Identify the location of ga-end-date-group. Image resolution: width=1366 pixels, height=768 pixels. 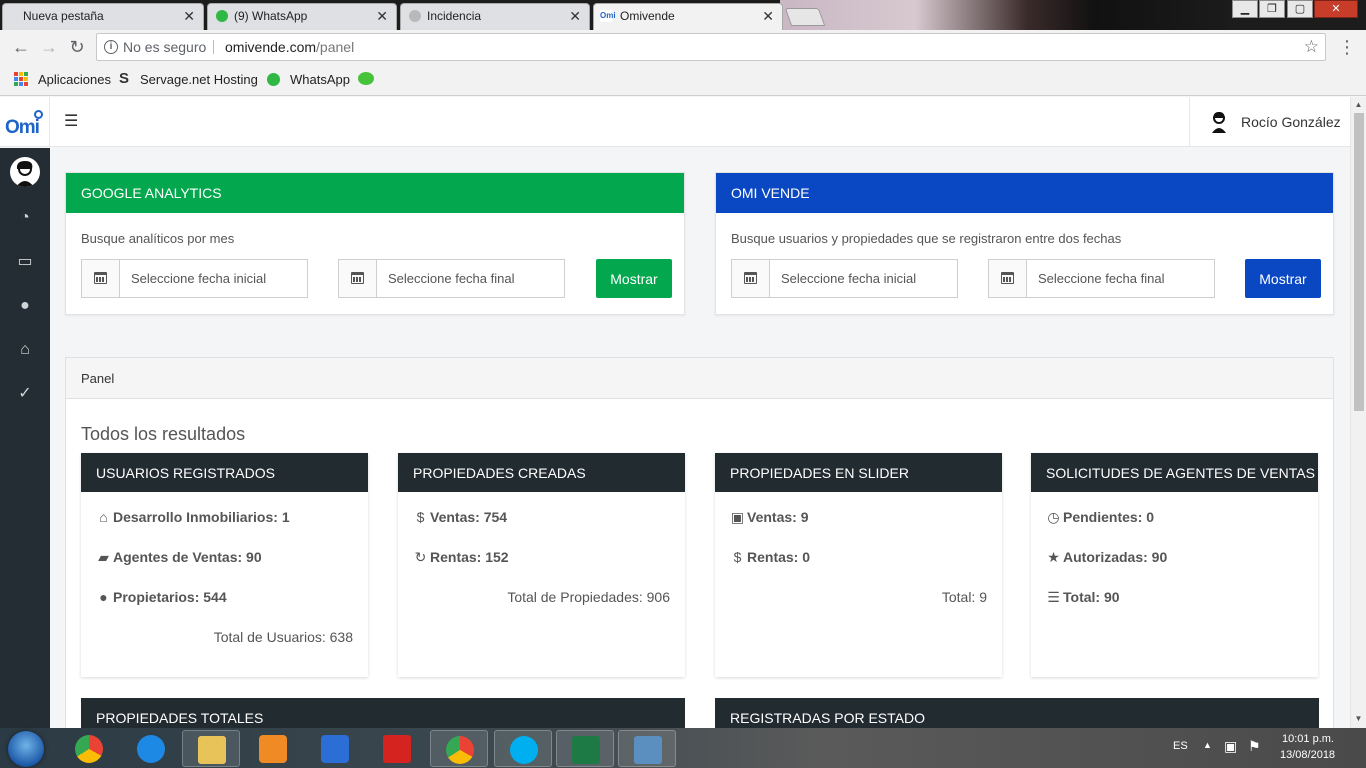
(451, 278).